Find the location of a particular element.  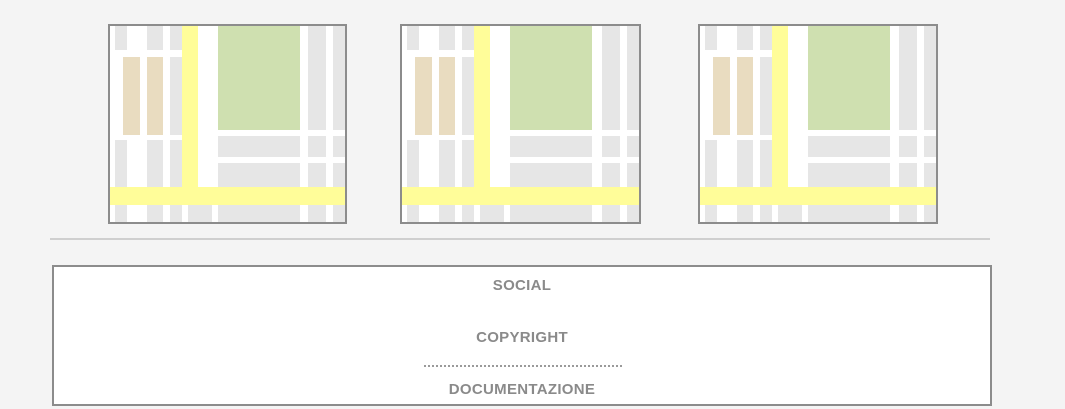

dotted-separator is located at coordinates (523, 366).